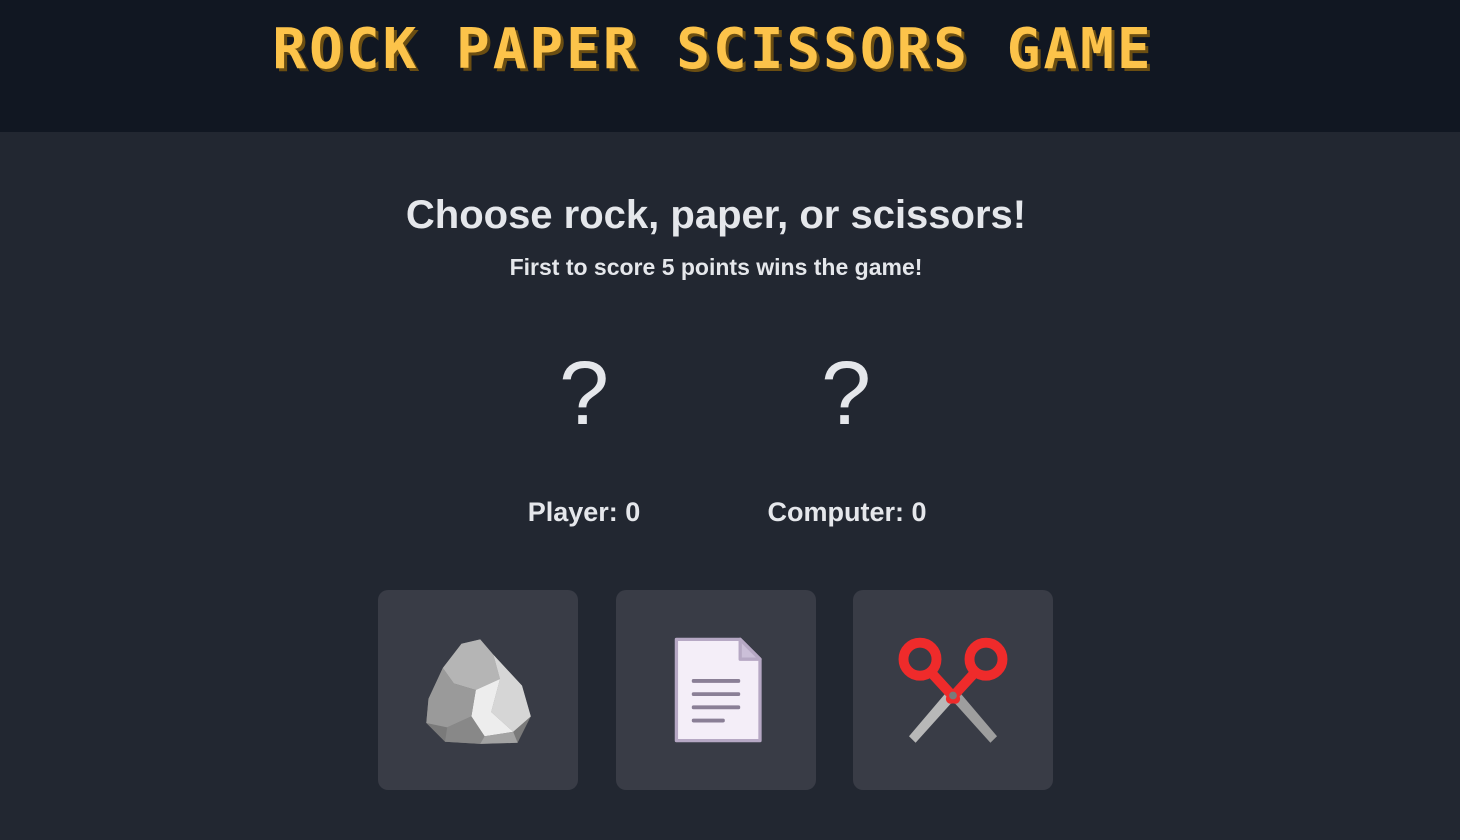 The height and width of the screenshot is (840, 1460). What do you see at coordinates (584, 512) in the screenshot?
I see `player-score: Player: 0` at bounding box center [584, 512].